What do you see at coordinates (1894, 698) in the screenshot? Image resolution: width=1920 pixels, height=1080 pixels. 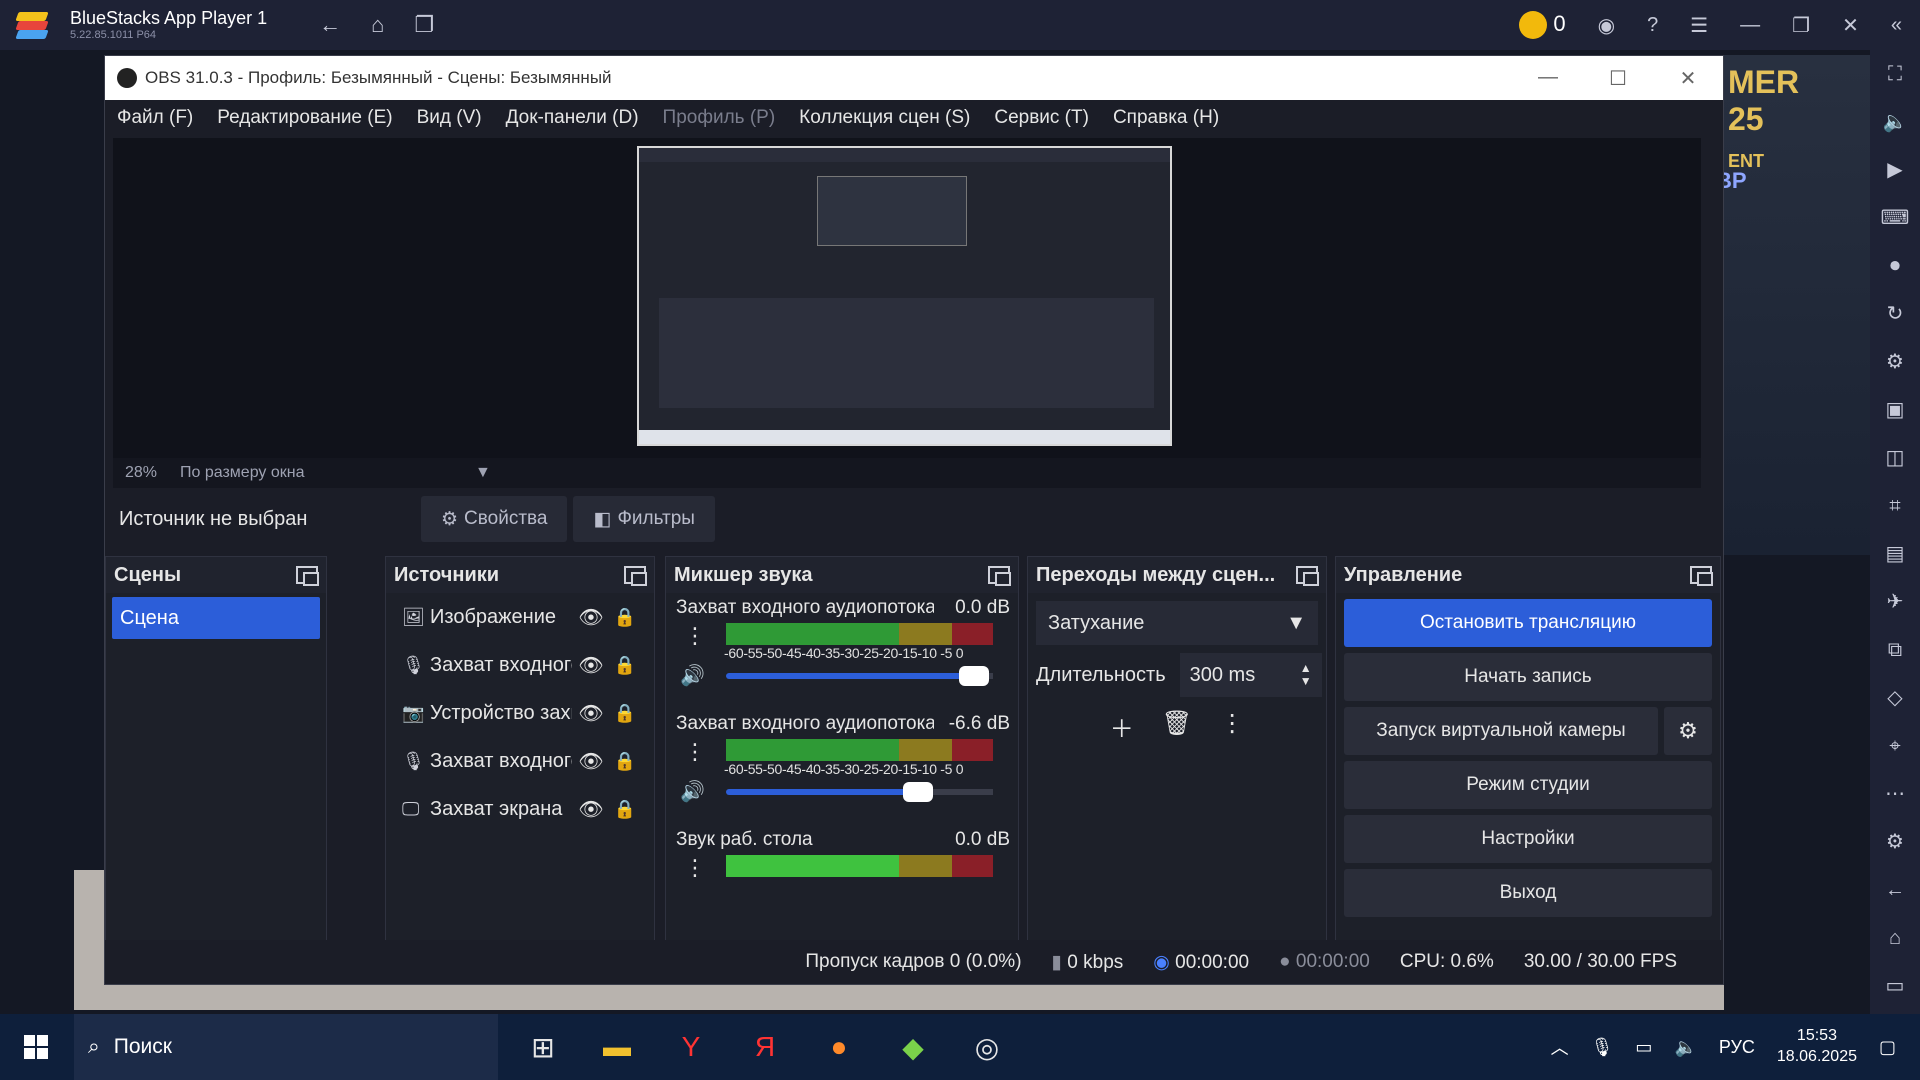 I see `eraser-icon: ◇` at bounding box center [1894, 698].